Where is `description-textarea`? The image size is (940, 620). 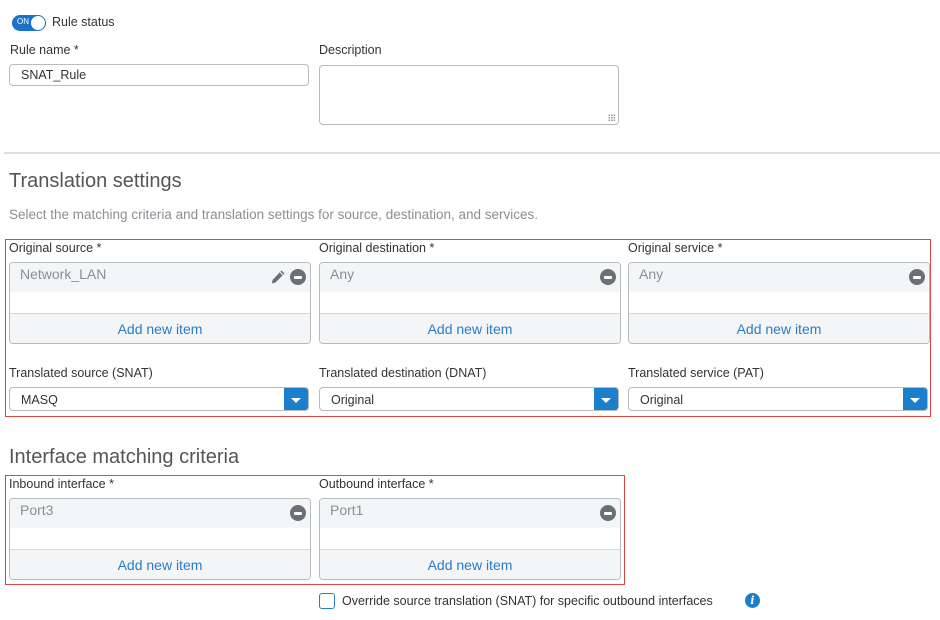 description-textarea is located at coordinates (469, 95).